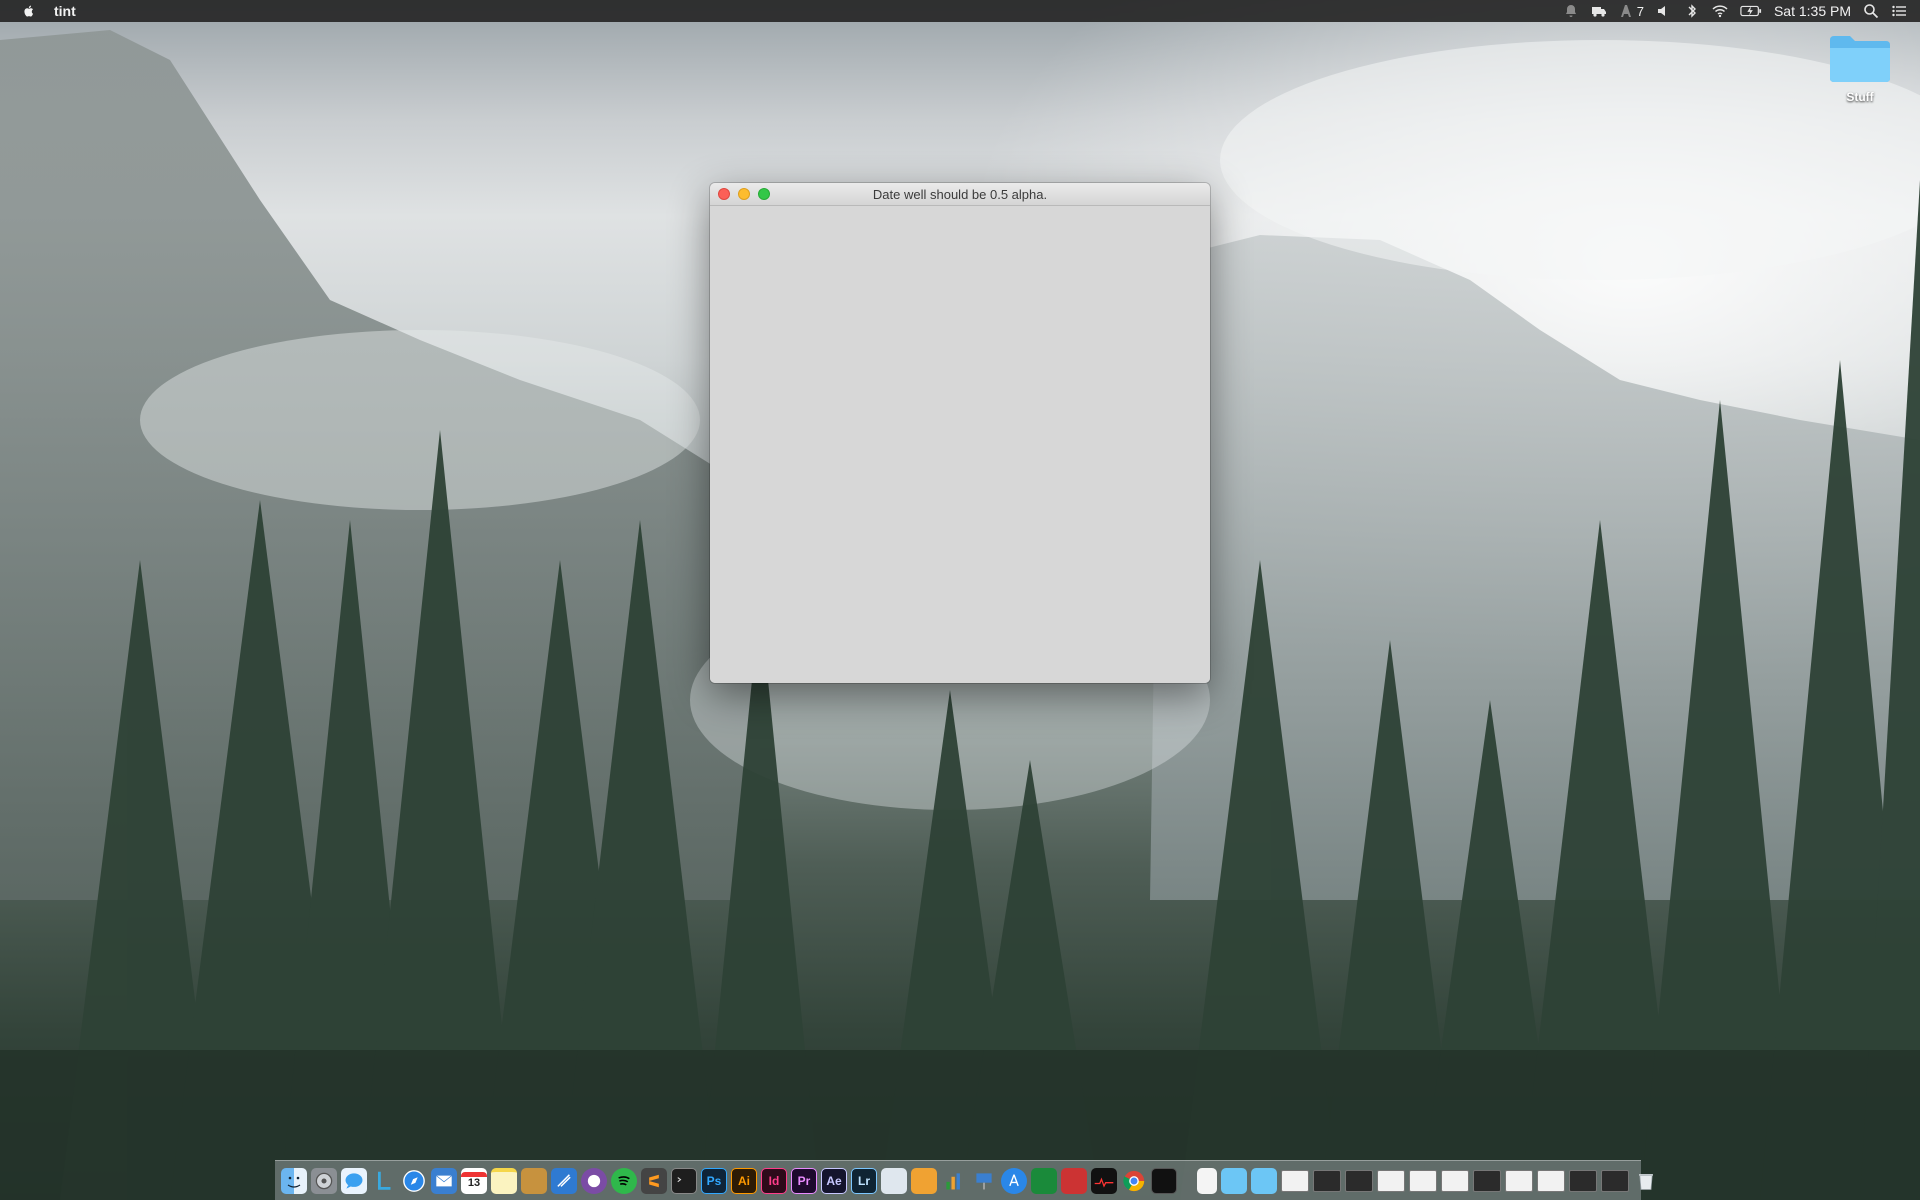  I want to click on app-window: Date well should be 0.5 alpha., so click(960, 433).